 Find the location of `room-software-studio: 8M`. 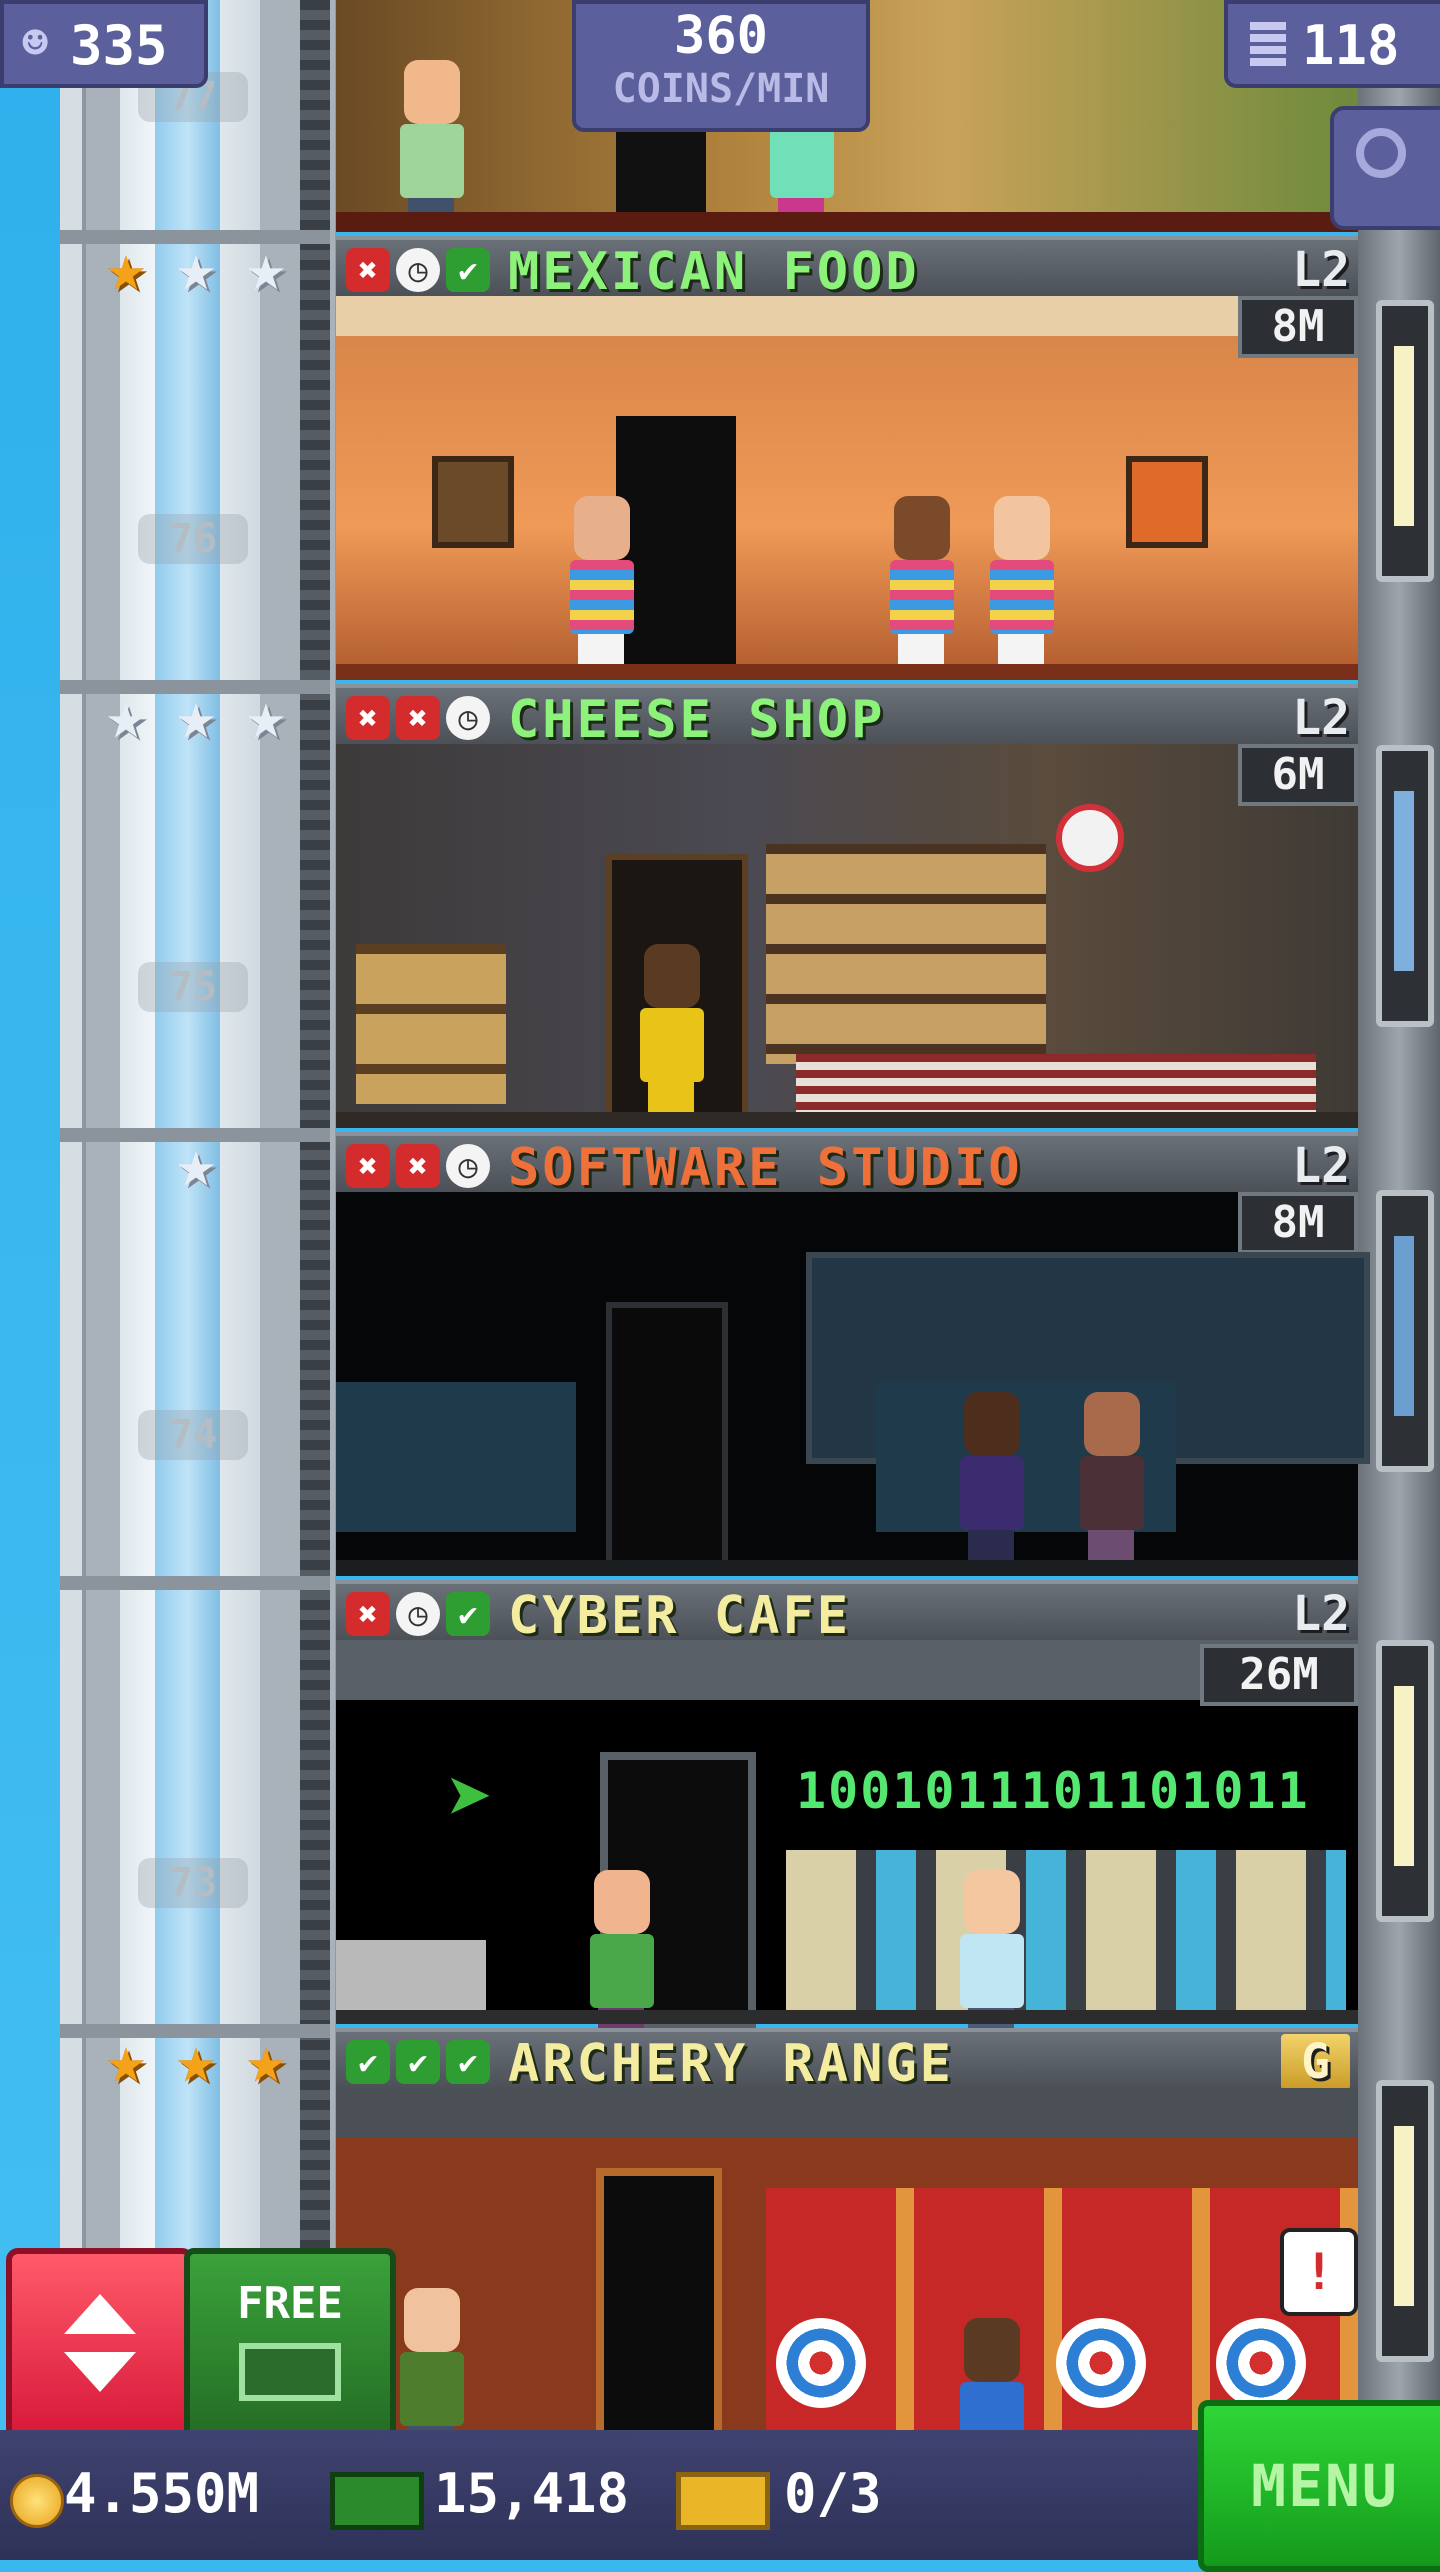

room-software-studio: 8M is located at coordinates (853, 1384).